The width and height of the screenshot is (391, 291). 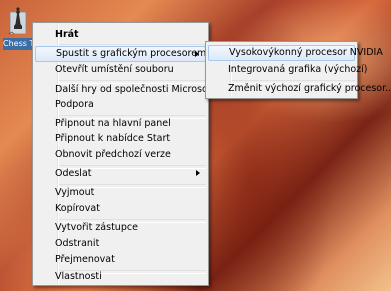 What do you see at coordinates (125, 90) in the screenshot?
I see `menu-item-more-games: Další hry od společnosti Microsoft` at bounding box center [125, 90].